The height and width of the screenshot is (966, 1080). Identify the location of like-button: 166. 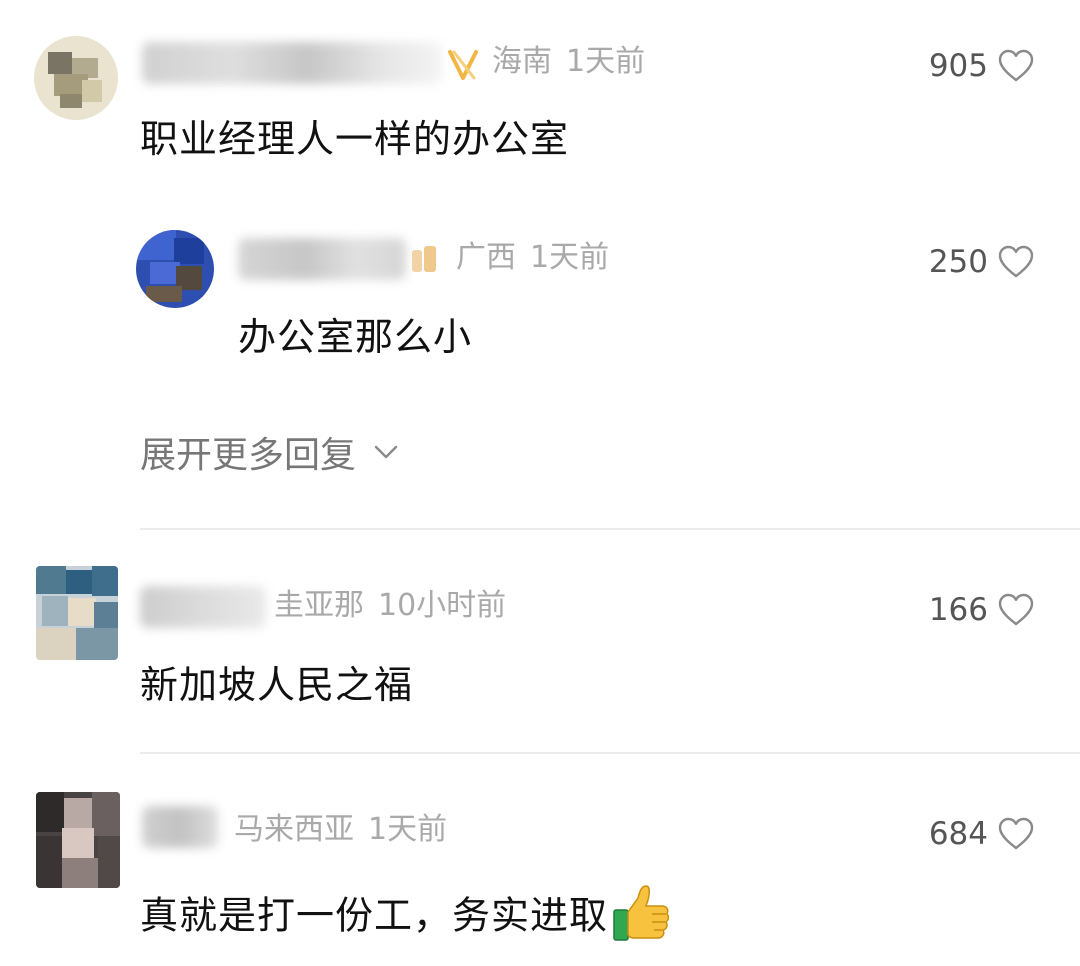
(981, 610).